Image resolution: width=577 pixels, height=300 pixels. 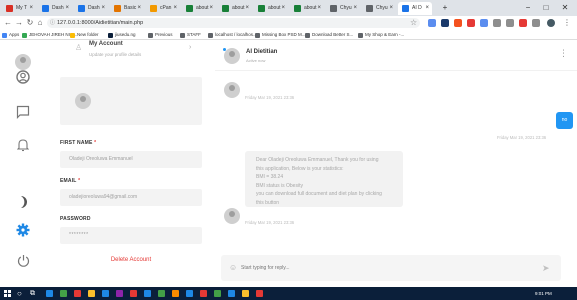 I want to click on tab-favicon-icon, so click(x=225, y=8).